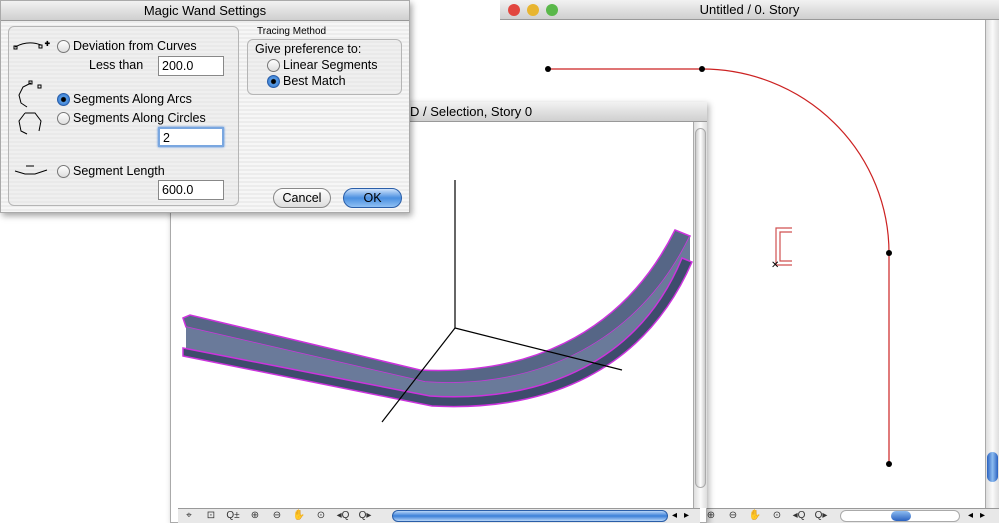  What do you see at coordinates (365, 516) in the screenshot?
I see `next-zoom-icon: Q▸` at bounding box center [365, 516].